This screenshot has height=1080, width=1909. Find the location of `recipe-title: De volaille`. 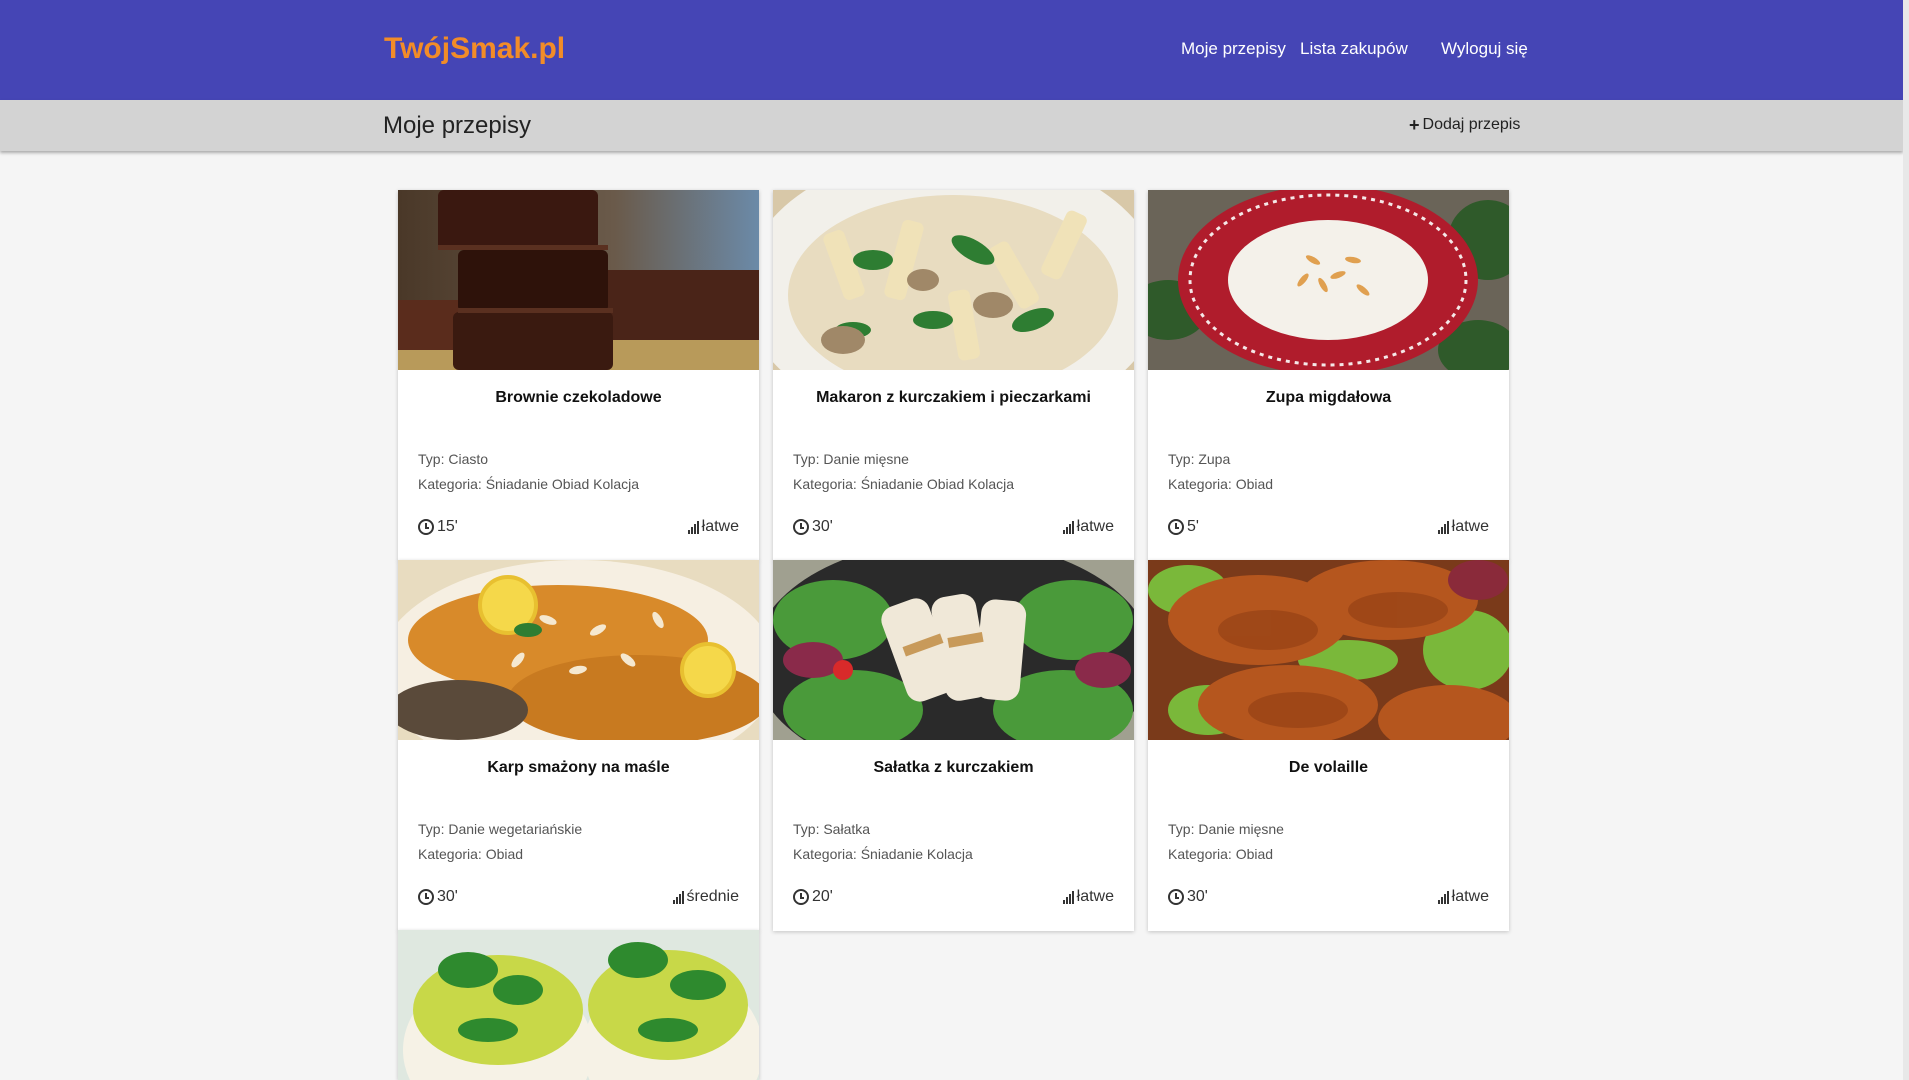

recipe-title: De volaille is located at coordinates (1328, 768).